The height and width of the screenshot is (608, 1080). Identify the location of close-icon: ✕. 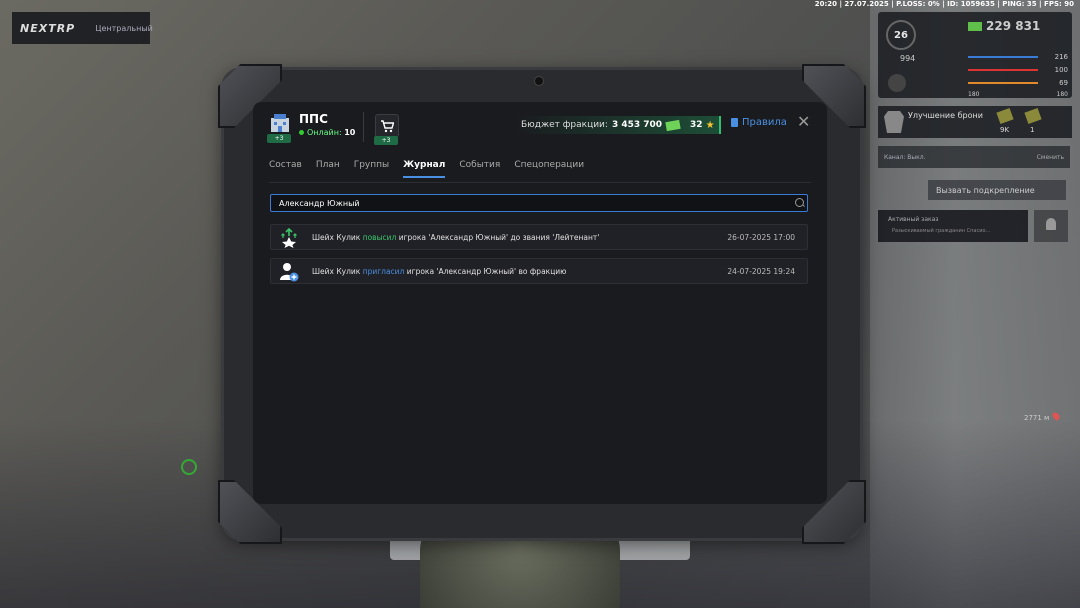
(803, 122).